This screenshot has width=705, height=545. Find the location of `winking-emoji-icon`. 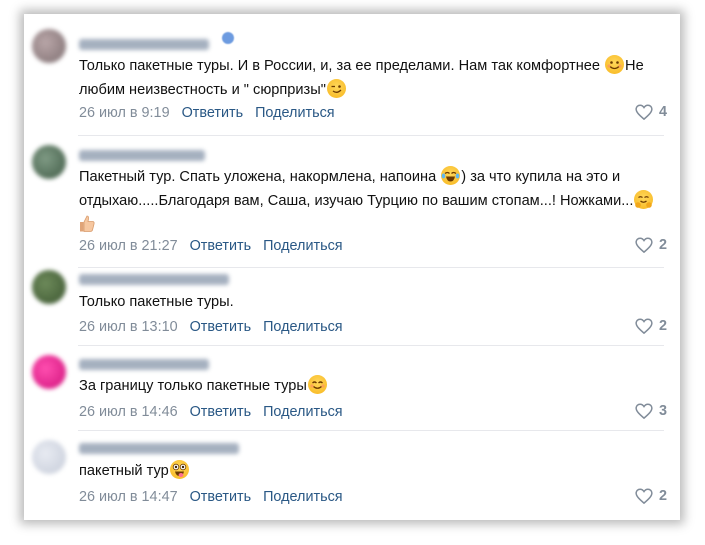

winking-emoji-icon is located at coordinates (336, 88).